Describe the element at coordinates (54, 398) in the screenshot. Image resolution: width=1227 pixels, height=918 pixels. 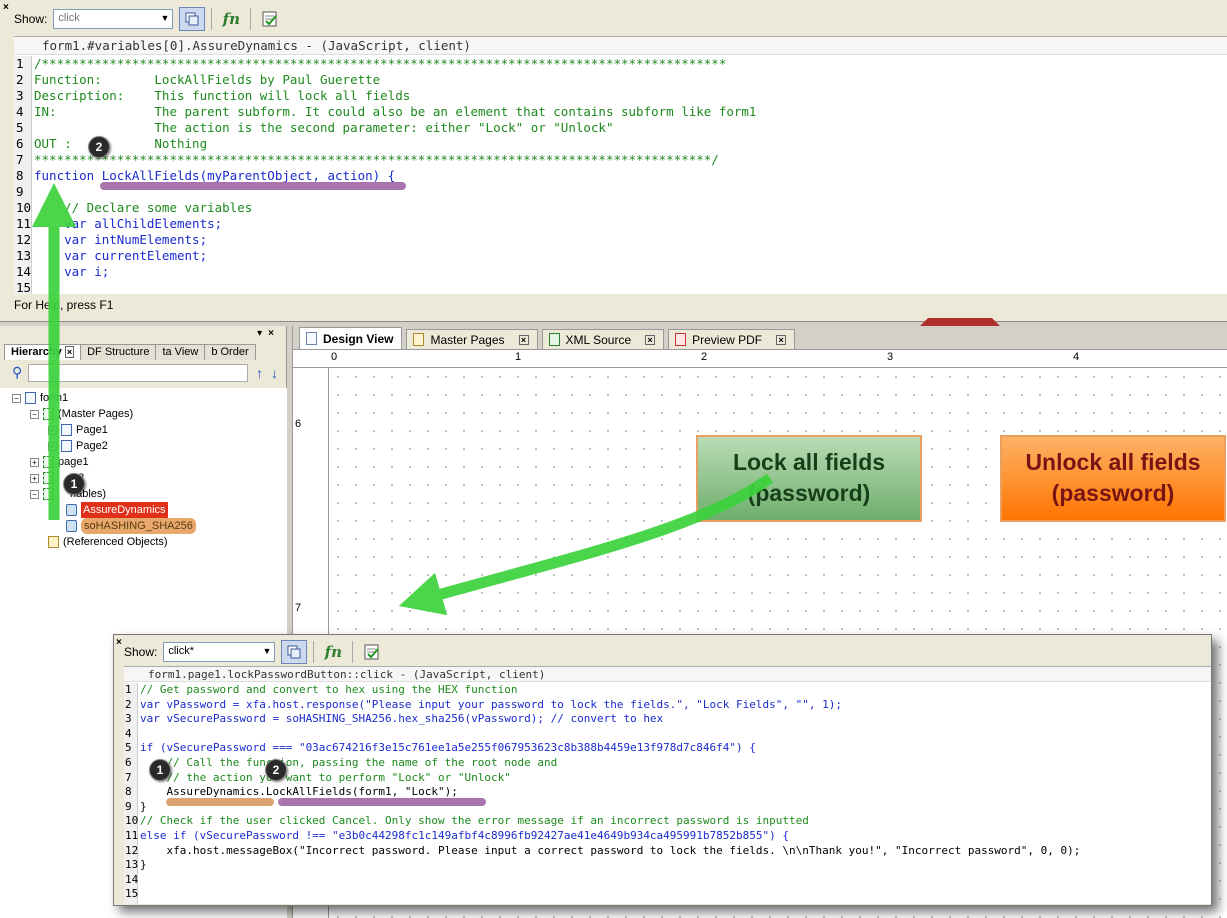
I see `tree-node-label: form1` at that location.